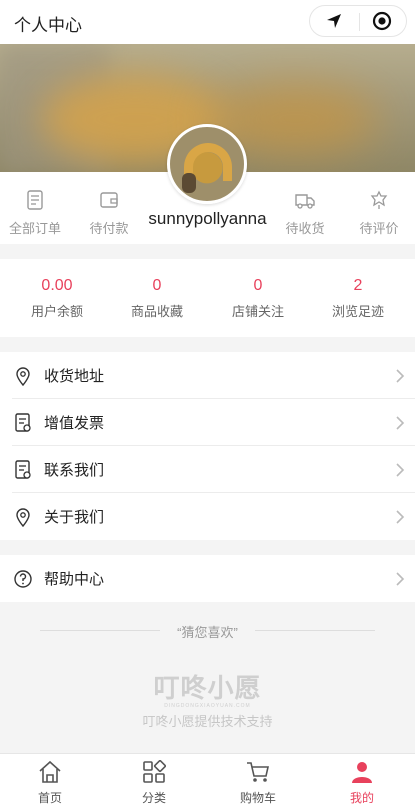  Describe the element at coordinates (57, 298) in the screenshot. I see `stat-balance: 0.00 用户余额` at that location.